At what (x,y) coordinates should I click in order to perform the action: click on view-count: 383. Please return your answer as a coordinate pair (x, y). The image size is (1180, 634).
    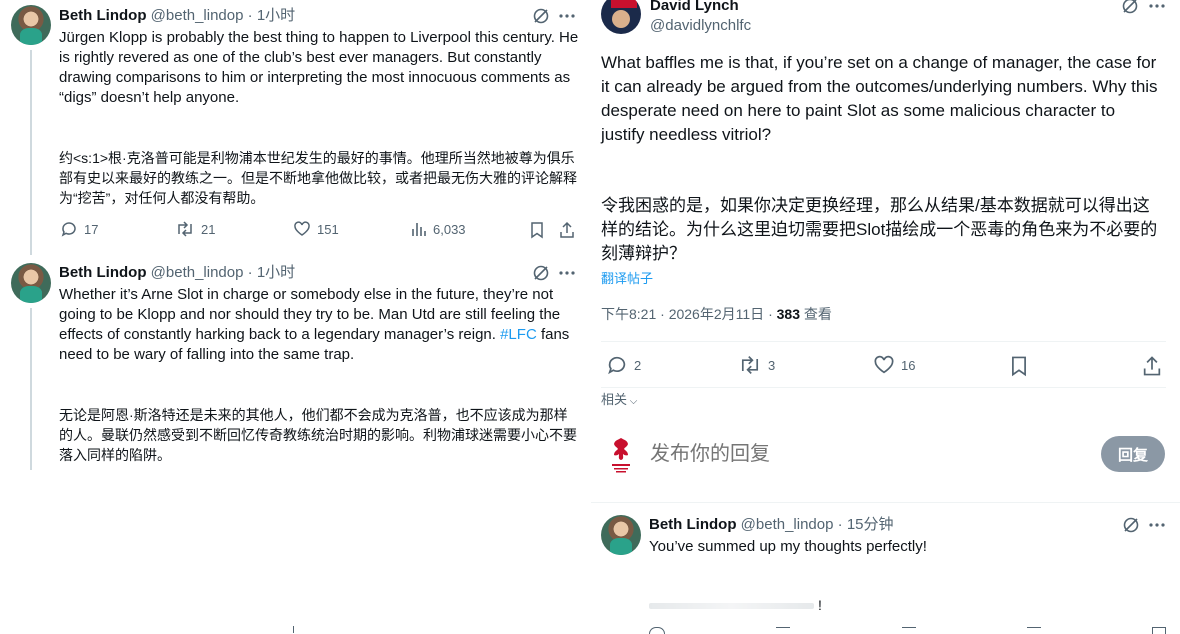
    Looking at the image, I should click on (788, 314).